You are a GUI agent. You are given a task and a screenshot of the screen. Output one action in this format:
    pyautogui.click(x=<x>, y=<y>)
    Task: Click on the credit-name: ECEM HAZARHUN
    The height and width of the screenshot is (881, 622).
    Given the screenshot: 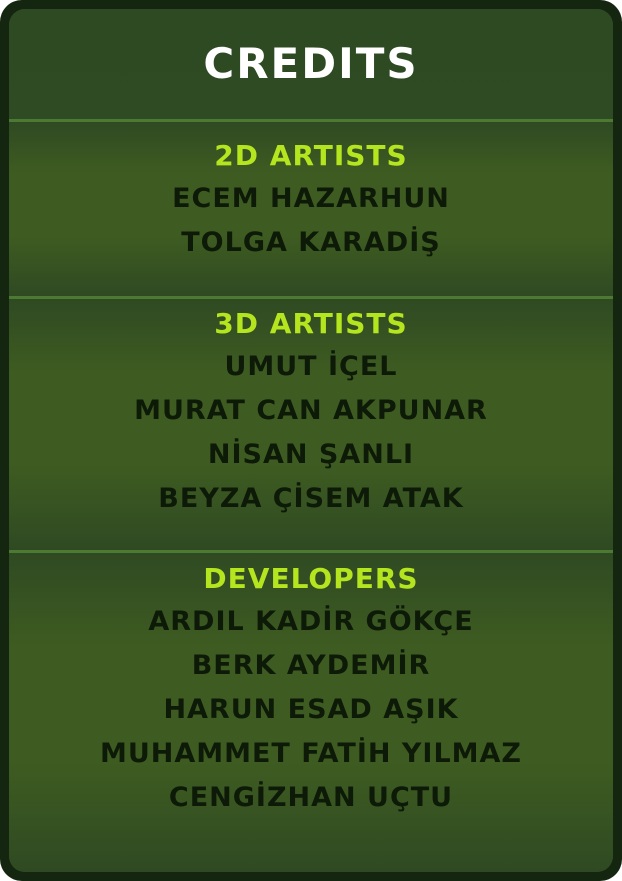 What is the action you would take?
    pyautogui.click(x=311, y=198)
    